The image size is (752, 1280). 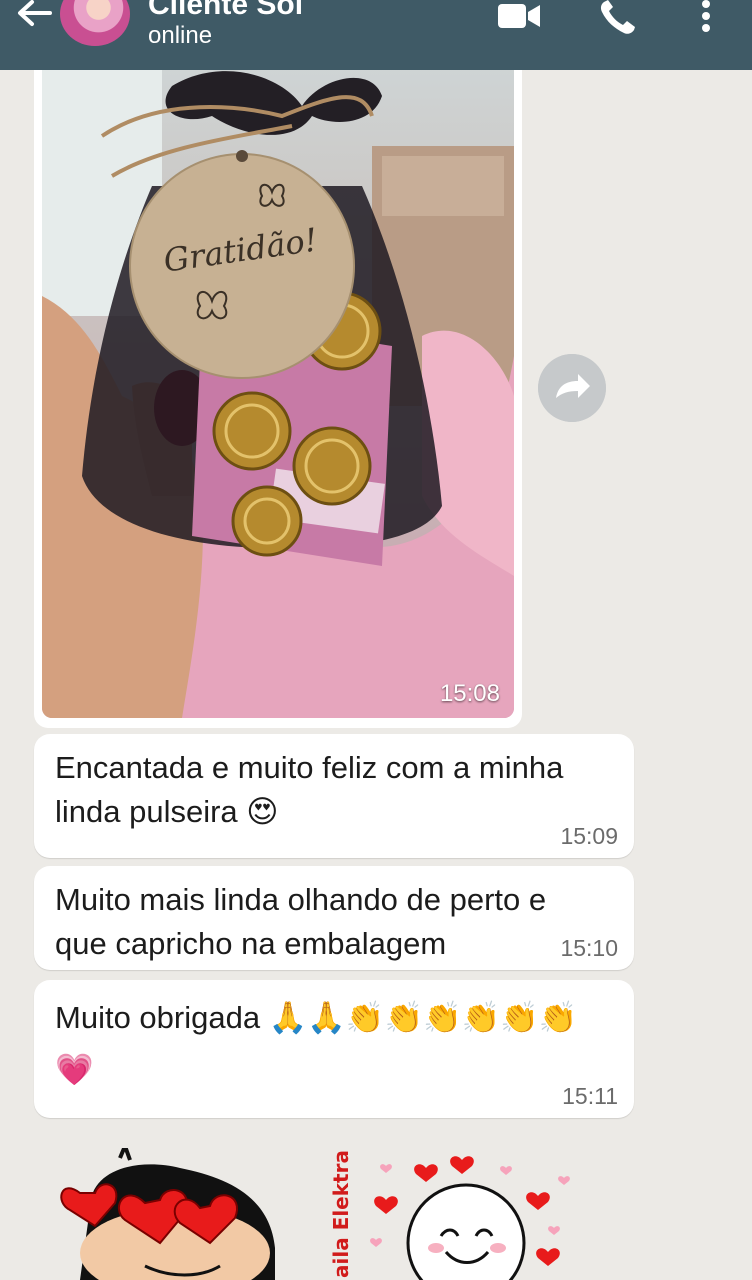 What do you see at coordinates (341, 1214) in the screenshot?
I see `sticker-caption: aila Elektra` at bounding box center [341, 1214].